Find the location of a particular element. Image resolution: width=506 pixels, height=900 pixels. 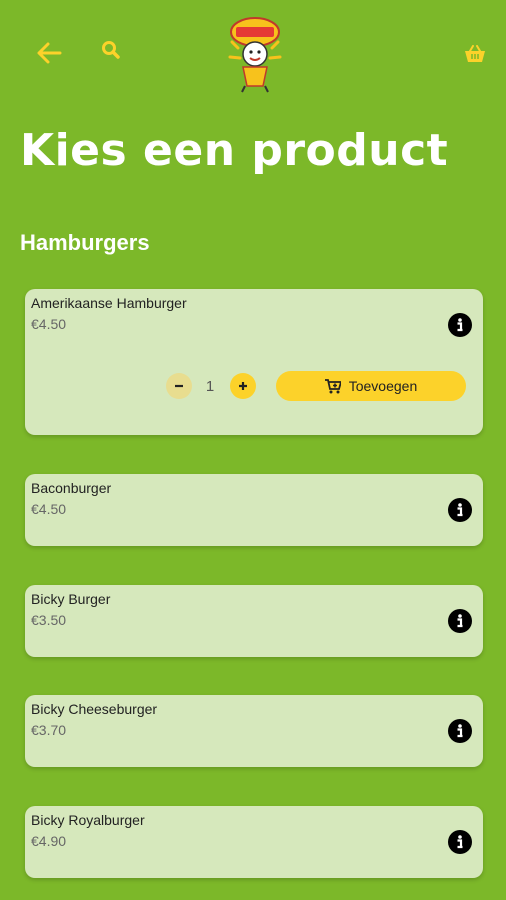

arrow-left-icon is located at coordinates (49, 53).